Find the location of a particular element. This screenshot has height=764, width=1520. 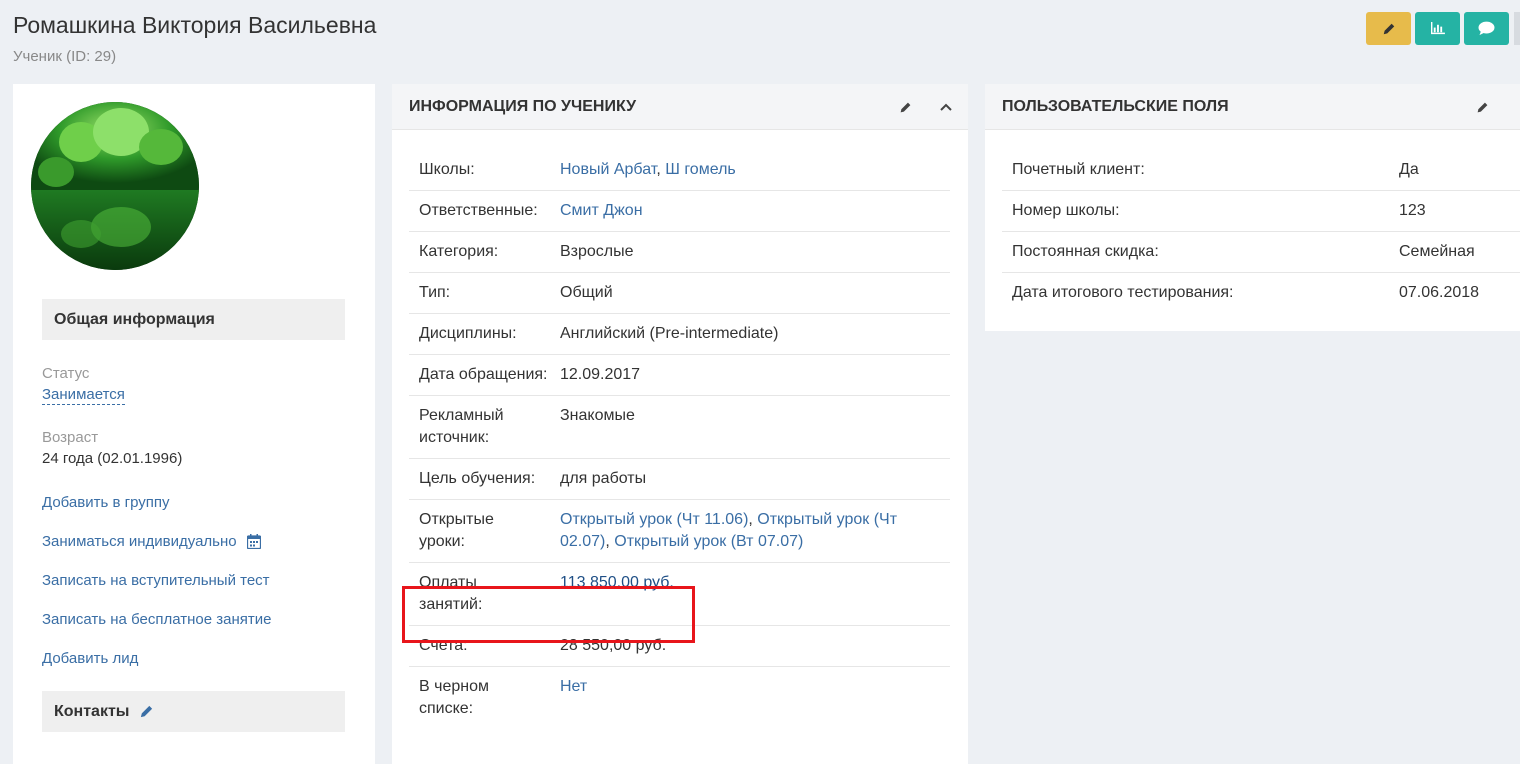

edit-button is located at coordinates (1388, 28).